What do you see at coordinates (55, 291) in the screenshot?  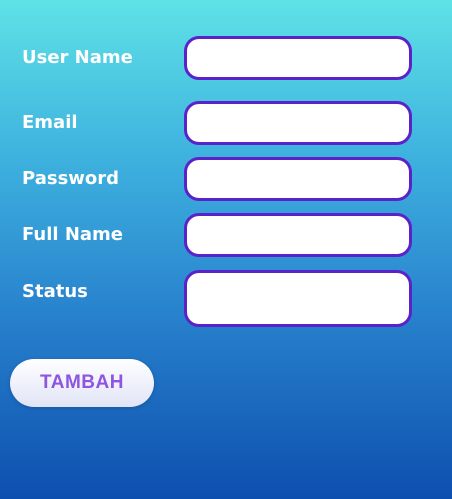 I see `status-label: Status` at bounding box center [55, 291].